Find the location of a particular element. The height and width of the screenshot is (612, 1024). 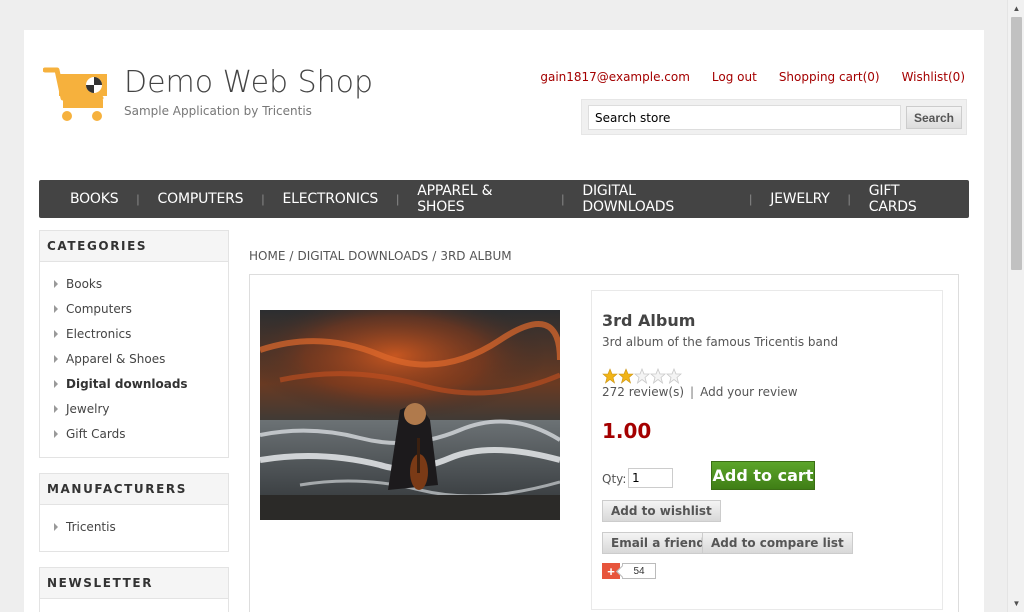

breadcrumb: HOME / DIGITAL DOWNLOADS/3RD ALBUM is located at coordinates (380, 256).